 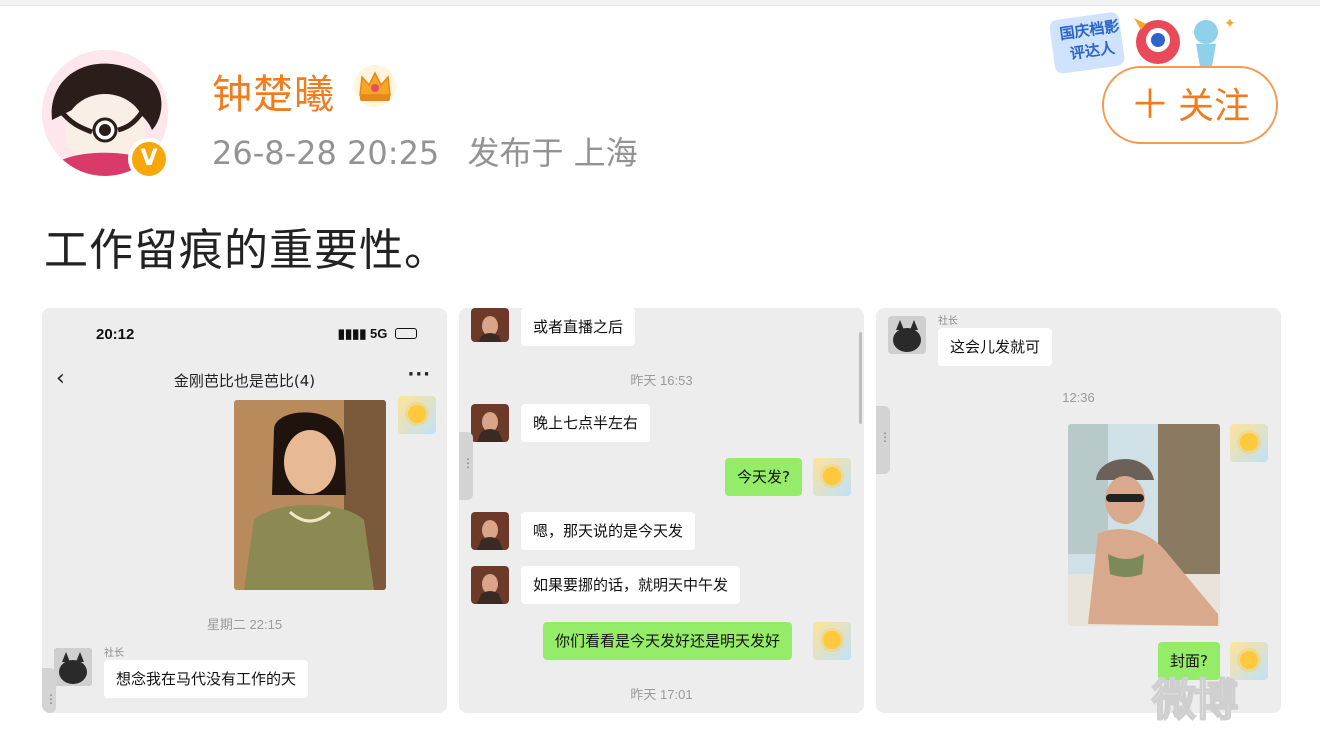 I want to click on post-datetime: 26-8-28 20:25, so click(x=326, y=153).